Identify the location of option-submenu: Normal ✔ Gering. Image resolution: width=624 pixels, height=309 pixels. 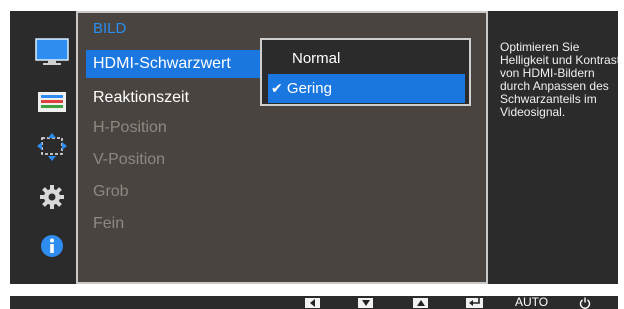
(365, 72).